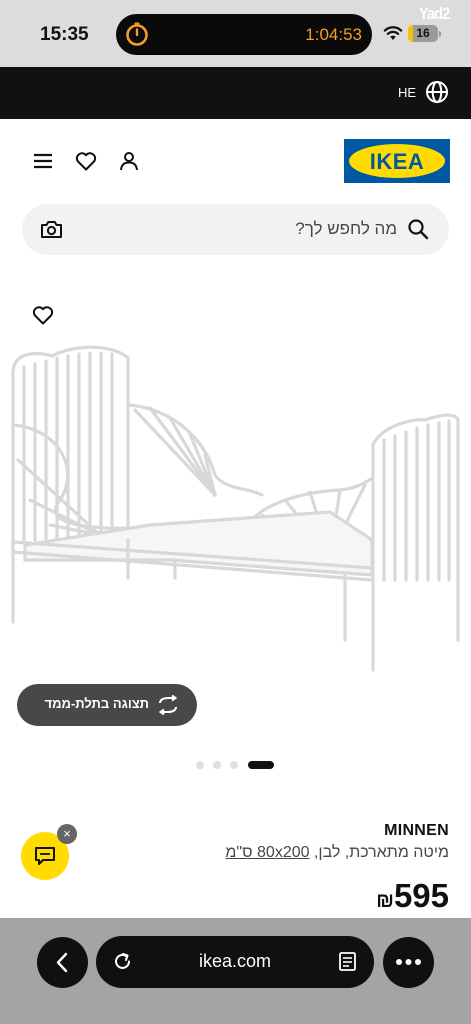 This screenshot has width=471, height=1024. Describe the element at coordinates (64, 34) in the screenshot. I see `status-time: 15:35` at that location.